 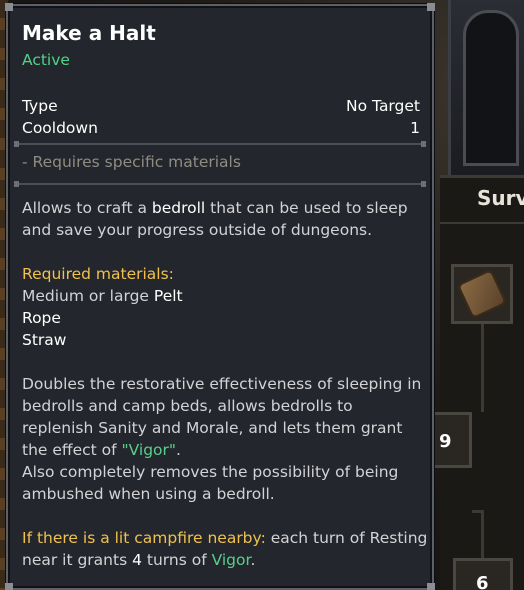 What do you see at coordinates (486, 87) in the screenshot?
I see `background-archway` at bounding box center [486, 87].